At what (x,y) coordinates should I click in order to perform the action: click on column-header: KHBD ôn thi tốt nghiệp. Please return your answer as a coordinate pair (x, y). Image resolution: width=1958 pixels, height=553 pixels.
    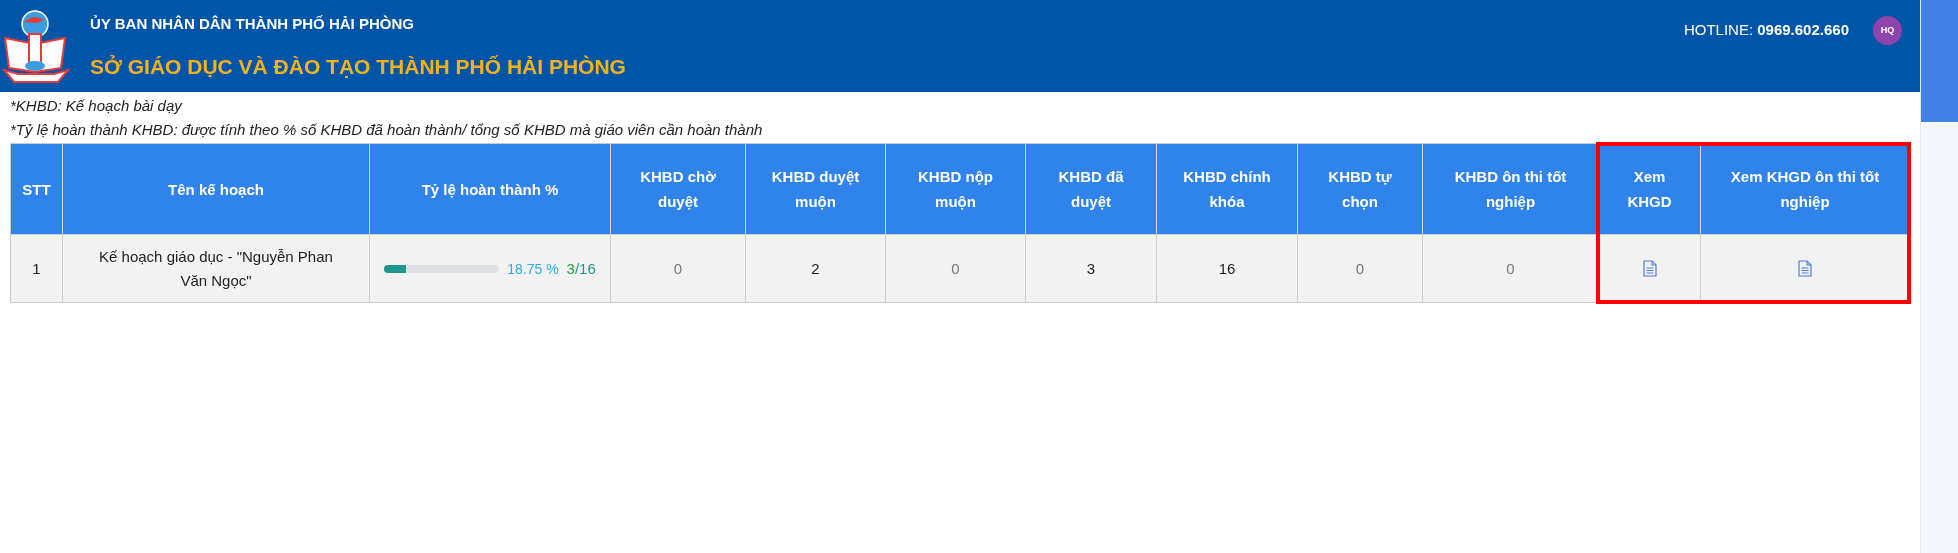
    Looking at the image, I should click on (1510, 189).